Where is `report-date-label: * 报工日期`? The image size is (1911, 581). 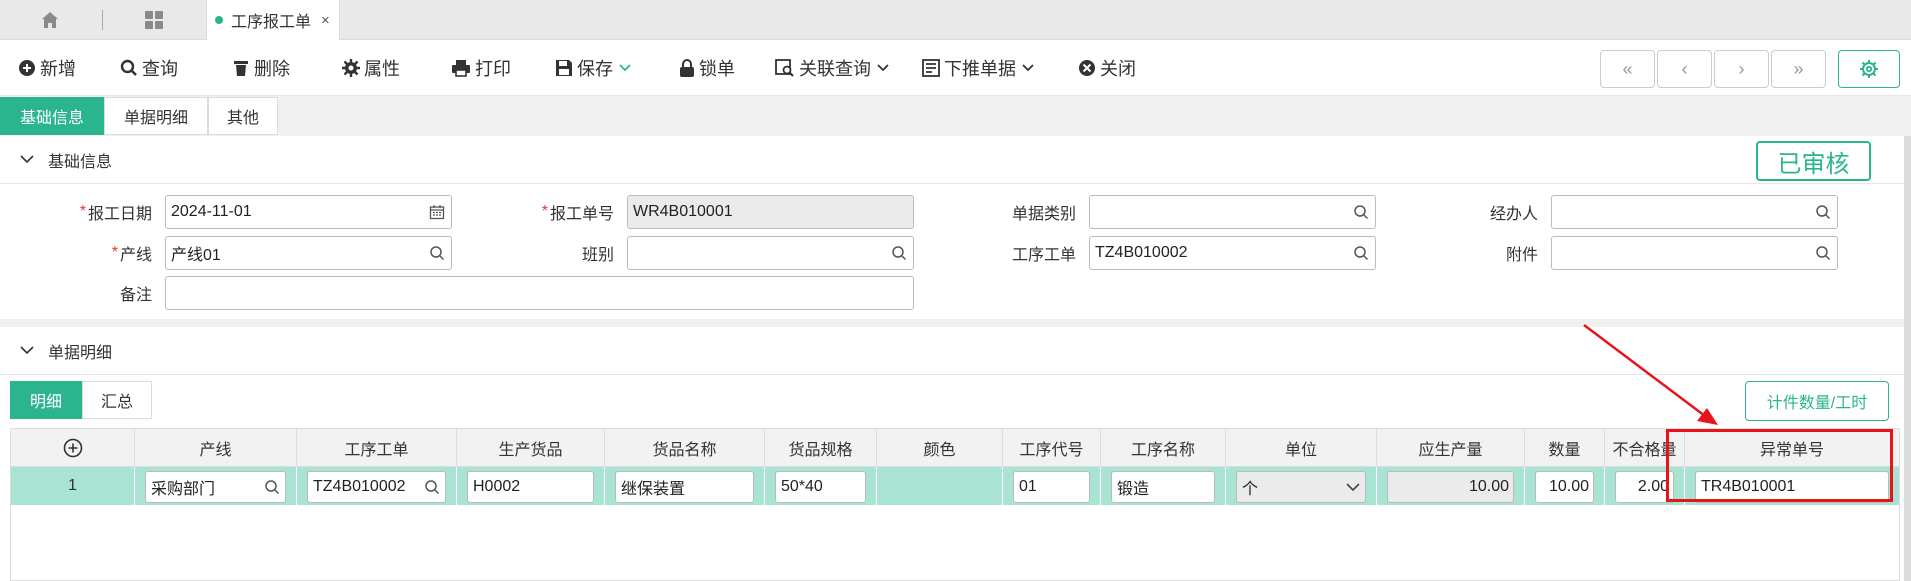 report-date-label: * 报工日期 is located at coordinates (115, 213).